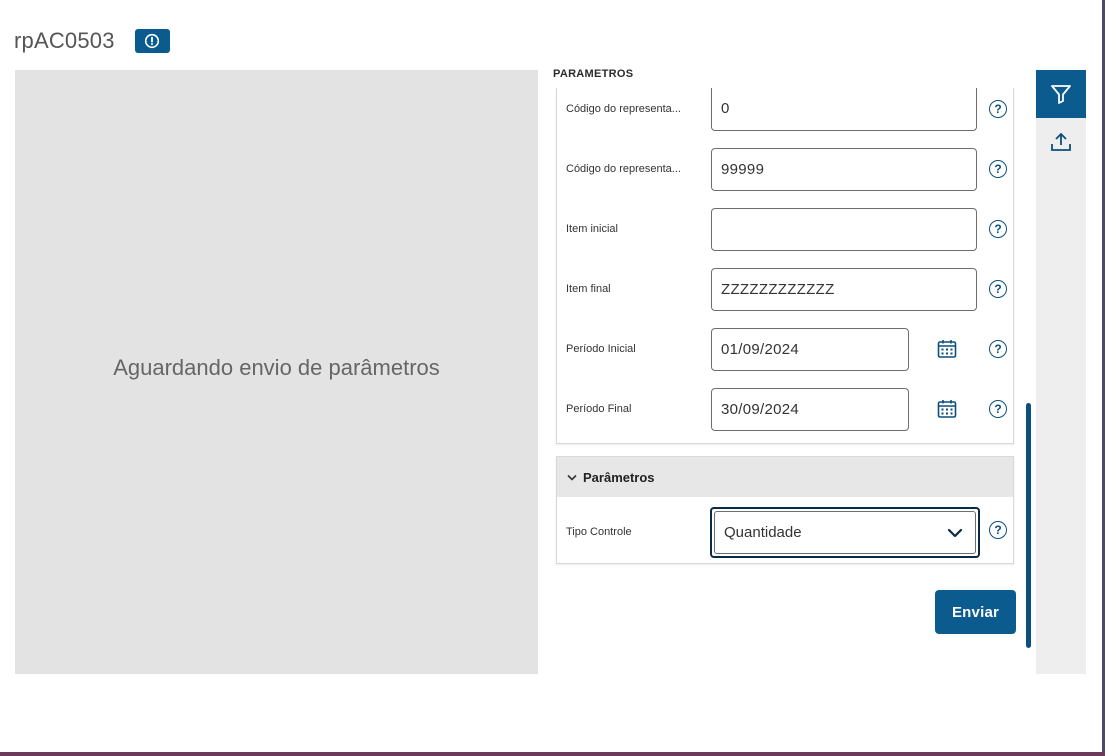 This screenshot has height=756, width=1105. Describe the element at coordinates (601, 349) in the screenshot. I see `field-label: Período Inicial` at that location.